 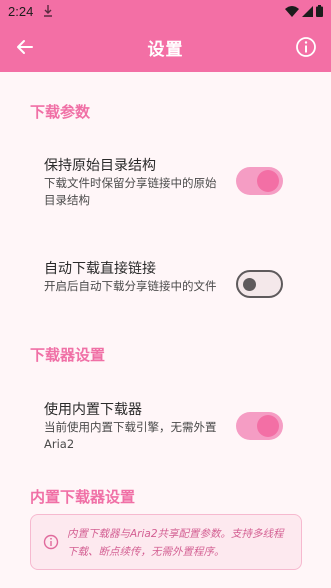 What do you see at coordinates (130, 191) in the screenshot?
I see `setting-desc-keep-structure: 下载文件时保留分享链接中的原始目录结构` at bounding box center [130, 191].